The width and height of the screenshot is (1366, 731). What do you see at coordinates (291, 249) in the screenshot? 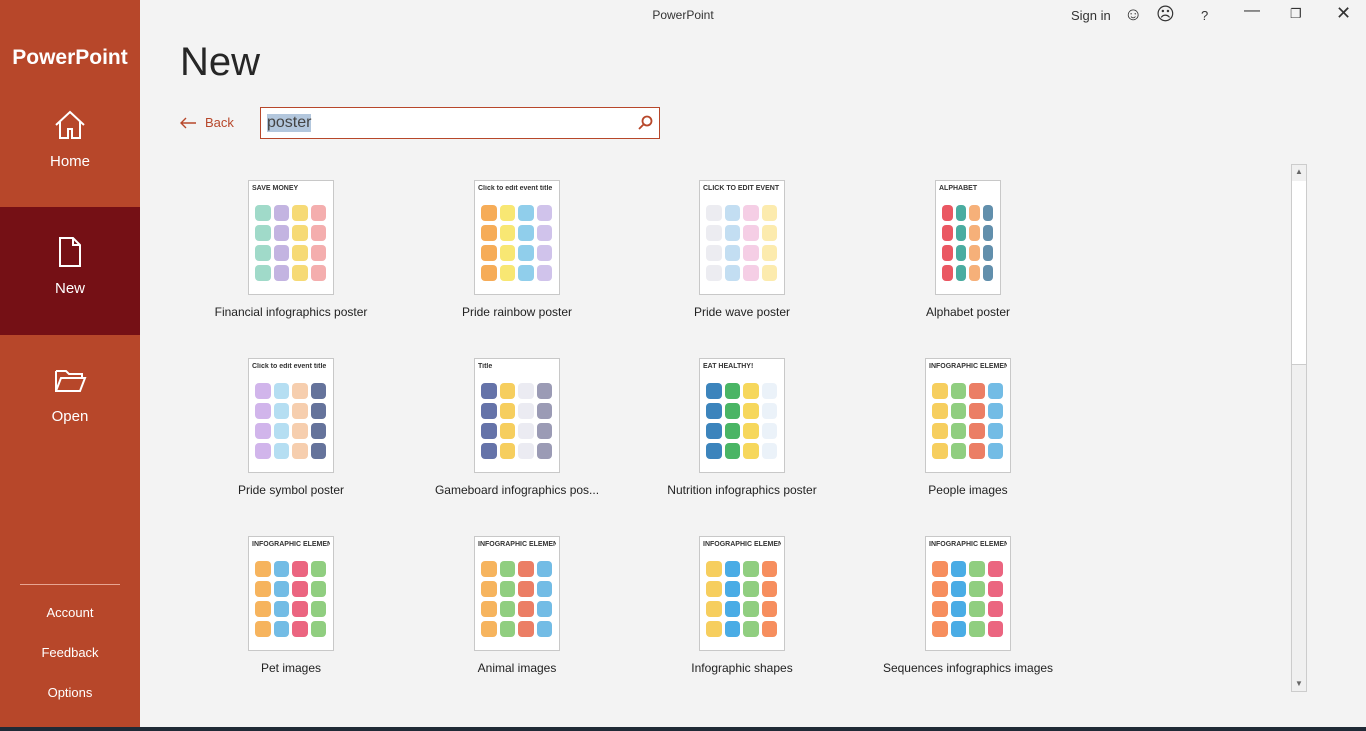
I see `template-tile: SAVE MONEY Financial infographics poster` at bounding box center [291, 249].